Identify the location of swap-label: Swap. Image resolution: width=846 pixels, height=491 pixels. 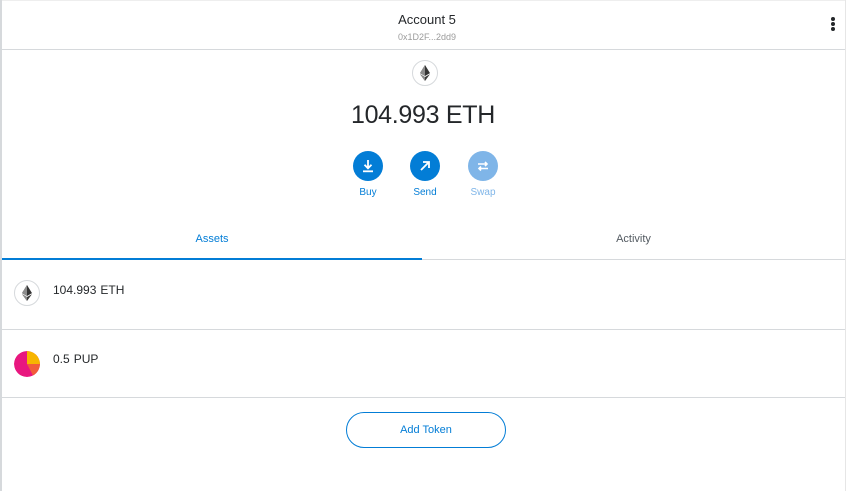
(483, 192).